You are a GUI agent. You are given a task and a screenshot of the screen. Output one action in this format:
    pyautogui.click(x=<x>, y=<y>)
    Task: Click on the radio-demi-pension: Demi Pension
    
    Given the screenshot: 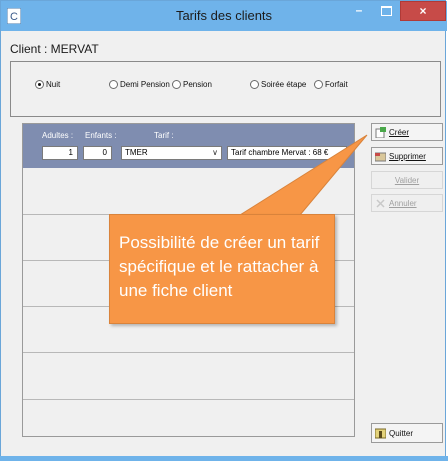 What is the action you would take?
    pyautogui.click(x=139, y=84)
    